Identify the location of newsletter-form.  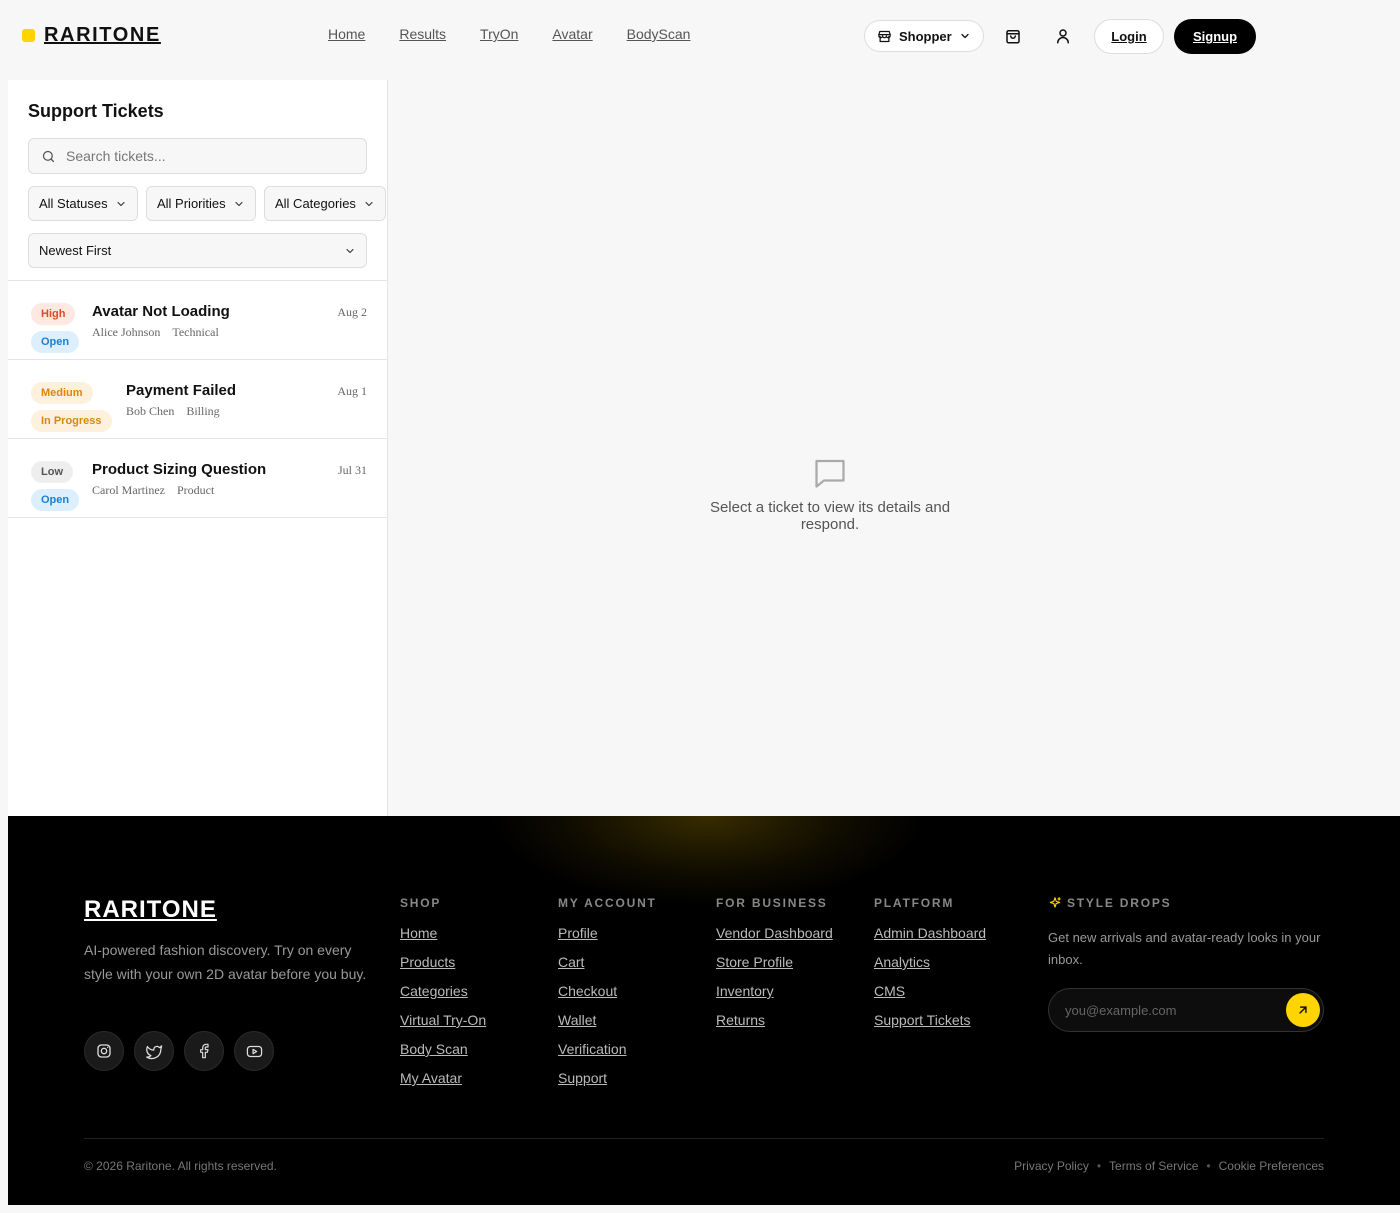
(1186, 1010).